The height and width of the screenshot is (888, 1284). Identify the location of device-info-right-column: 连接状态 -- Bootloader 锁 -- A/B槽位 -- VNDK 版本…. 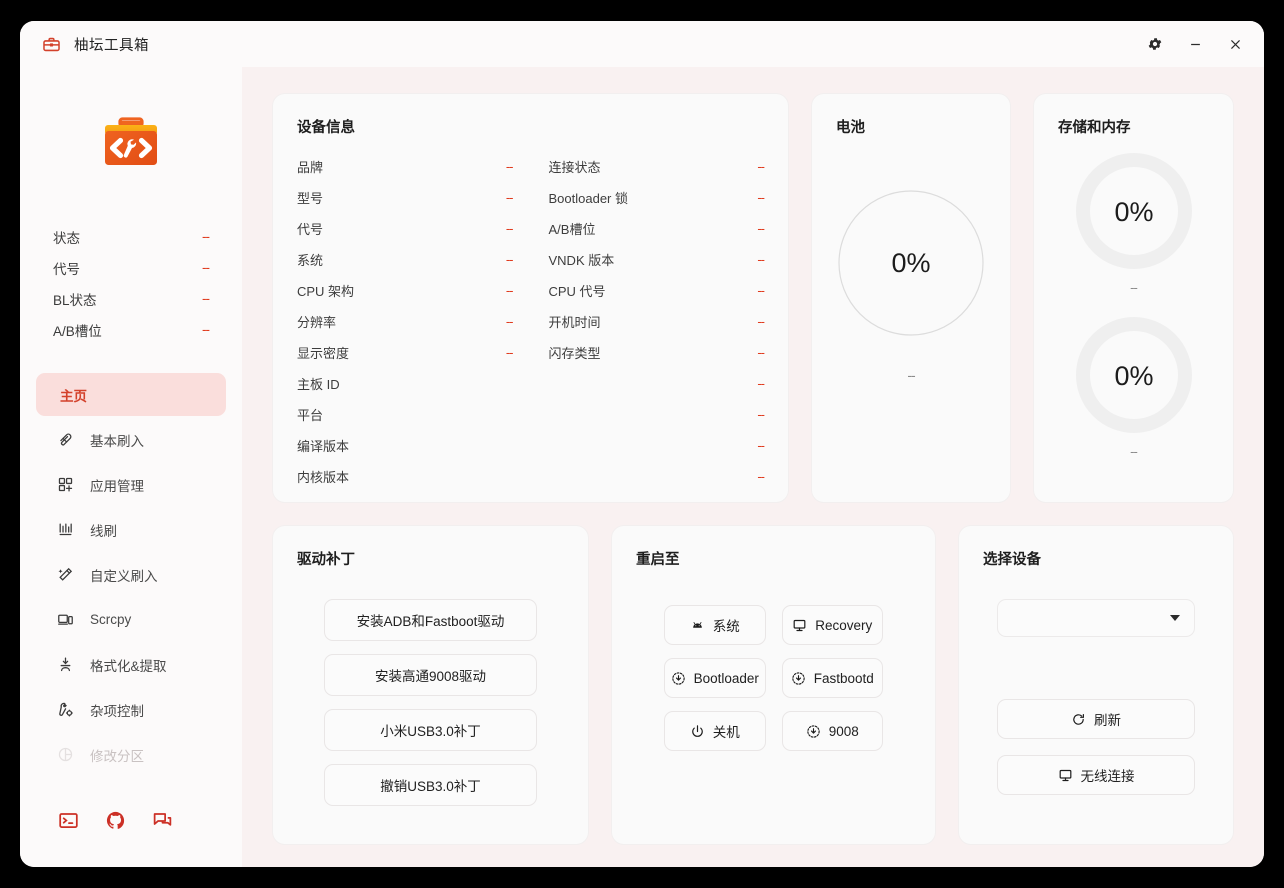
(648, 259).